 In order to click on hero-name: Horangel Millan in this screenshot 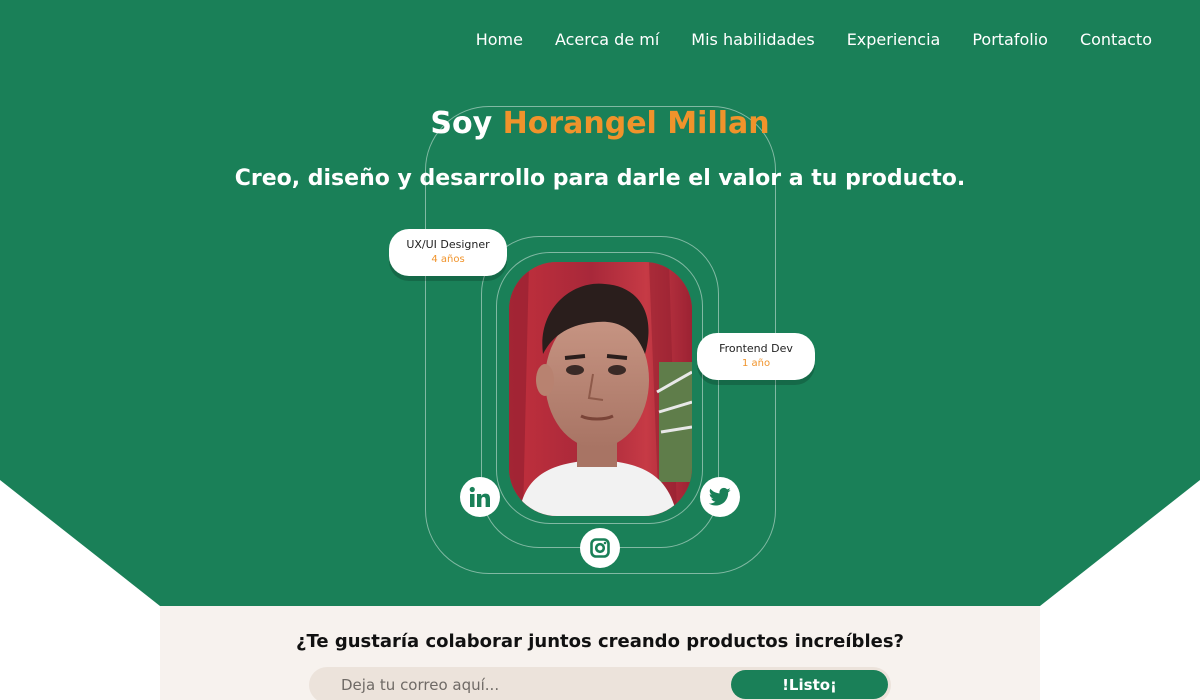, I will do `click(636, 123)`.